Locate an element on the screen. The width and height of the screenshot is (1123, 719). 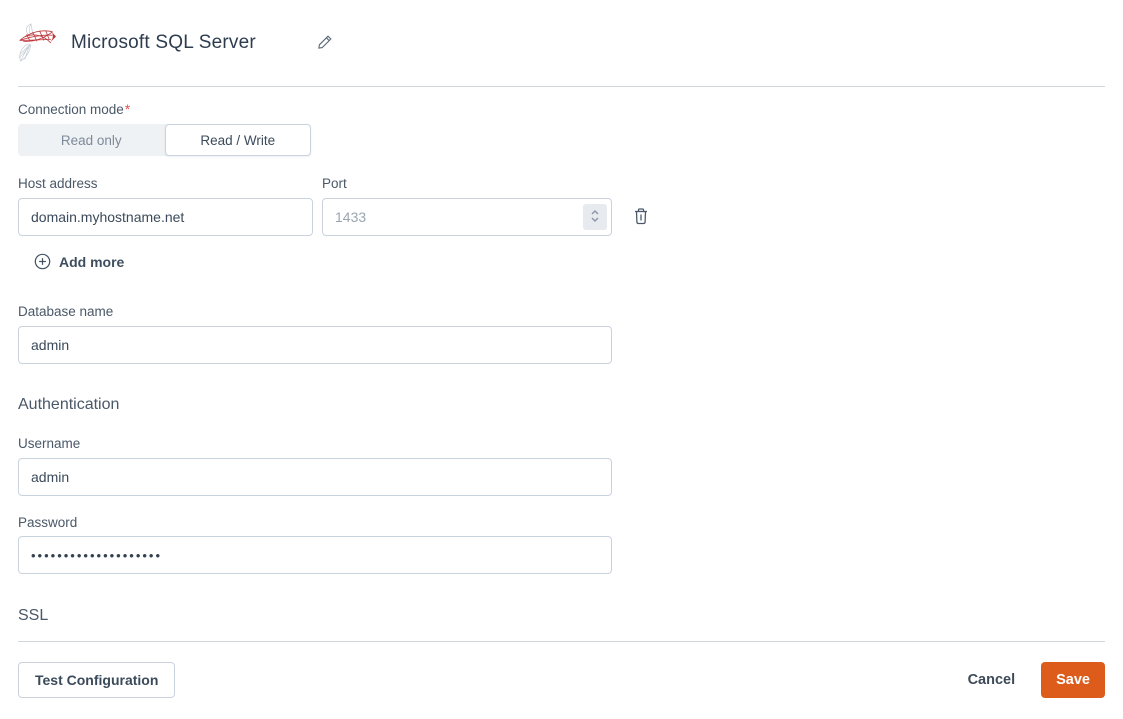
database-name-label: Database name is located at coordinates (66, 311).